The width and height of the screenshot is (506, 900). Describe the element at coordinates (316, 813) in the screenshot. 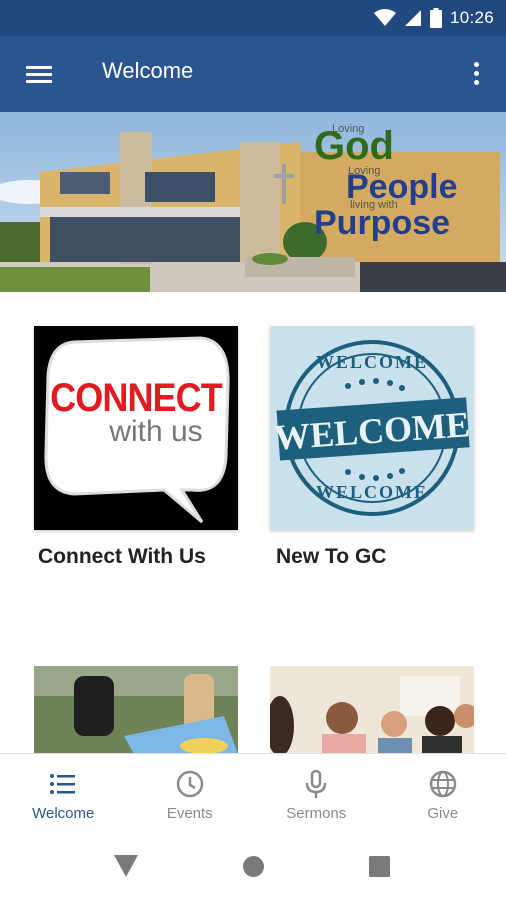

I see `nav-label-sermons: Sermons` at that location.